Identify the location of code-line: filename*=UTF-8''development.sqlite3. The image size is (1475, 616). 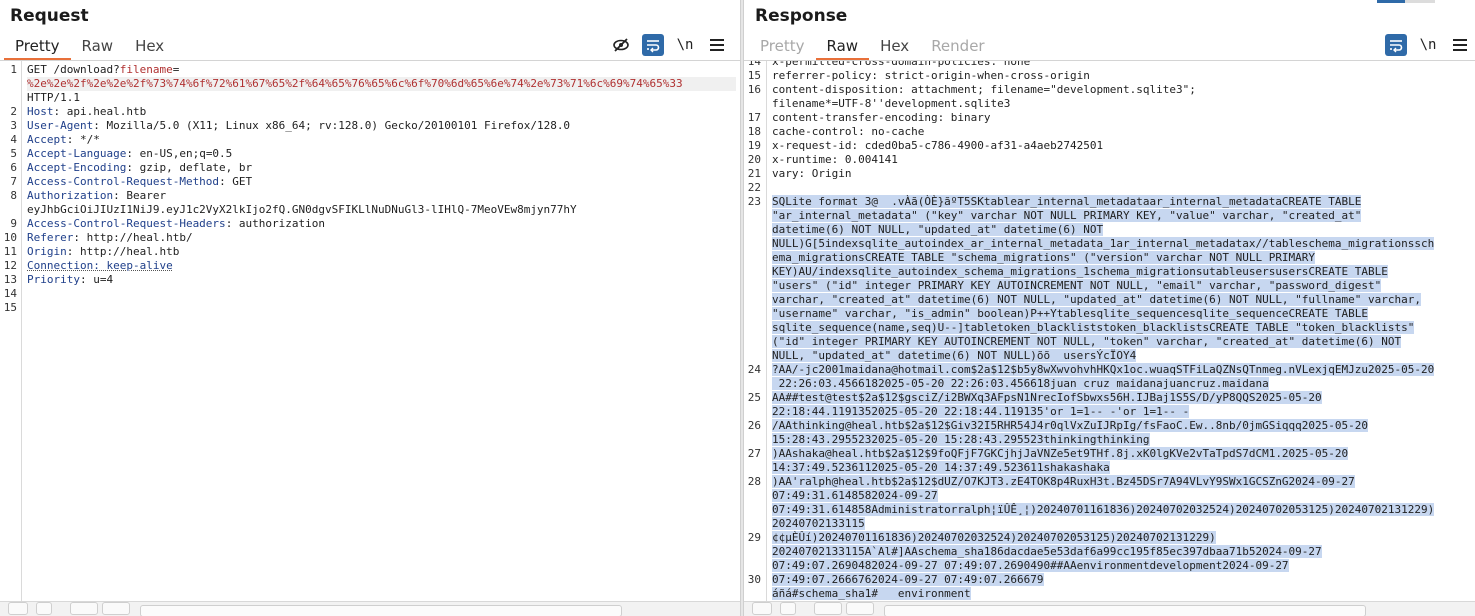
(1121, 104).